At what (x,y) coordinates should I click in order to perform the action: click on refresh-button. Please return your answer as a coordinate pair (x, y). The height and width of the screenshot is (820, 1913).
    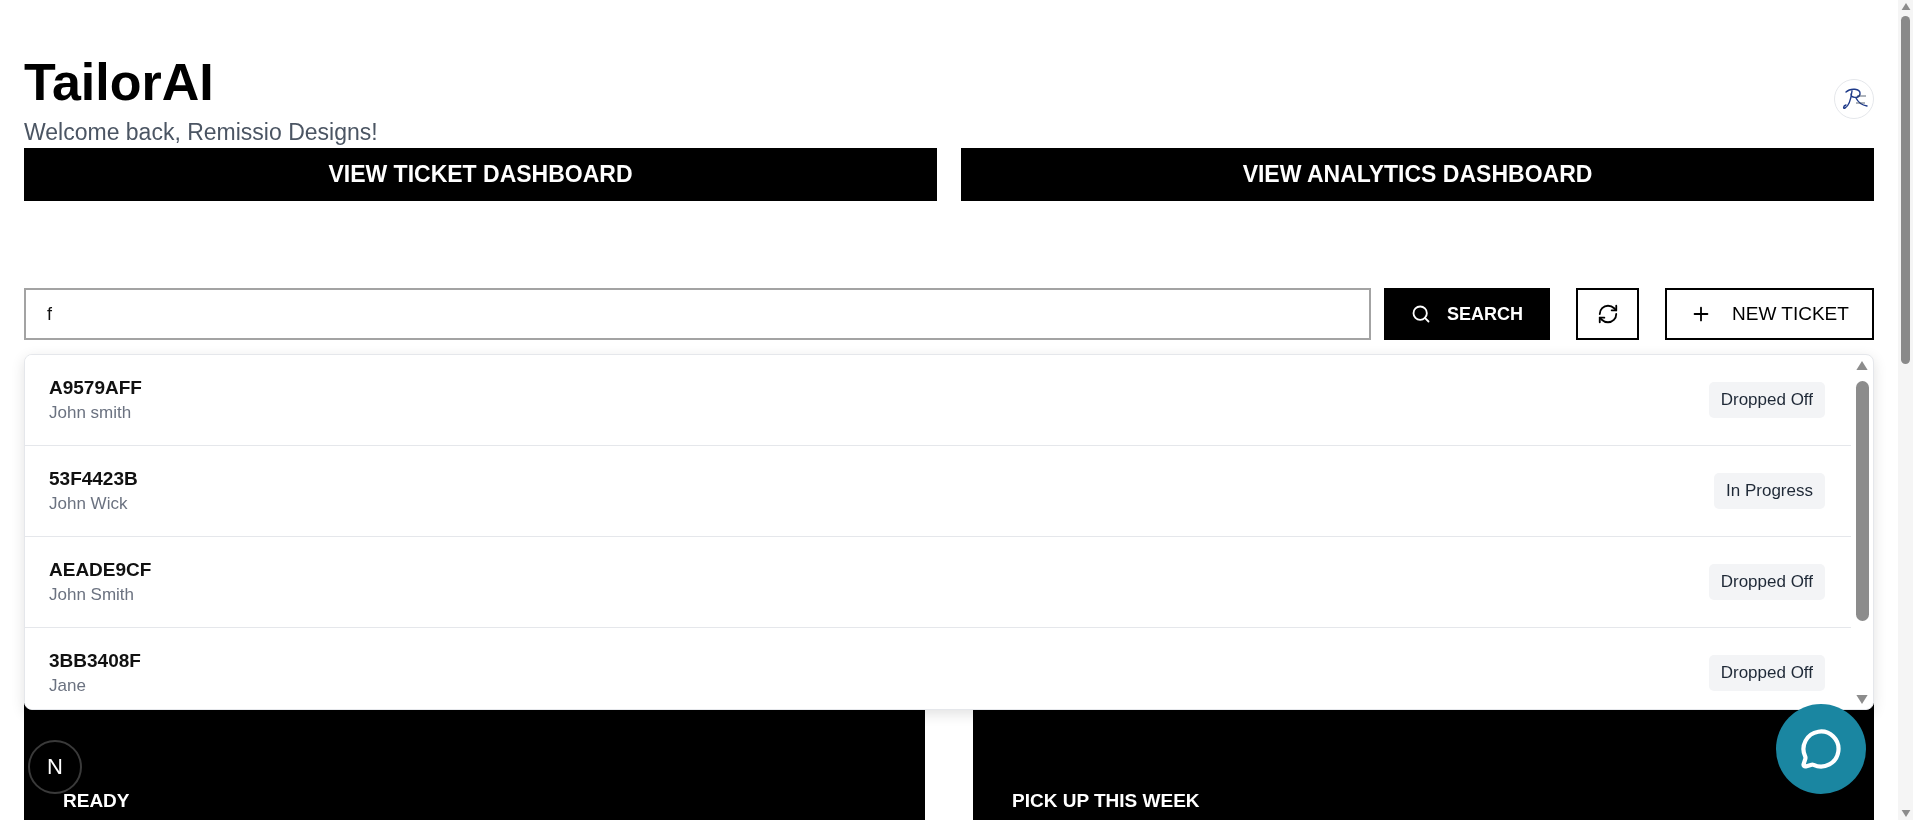
    Looking at the image, I should click on (1607, 314).